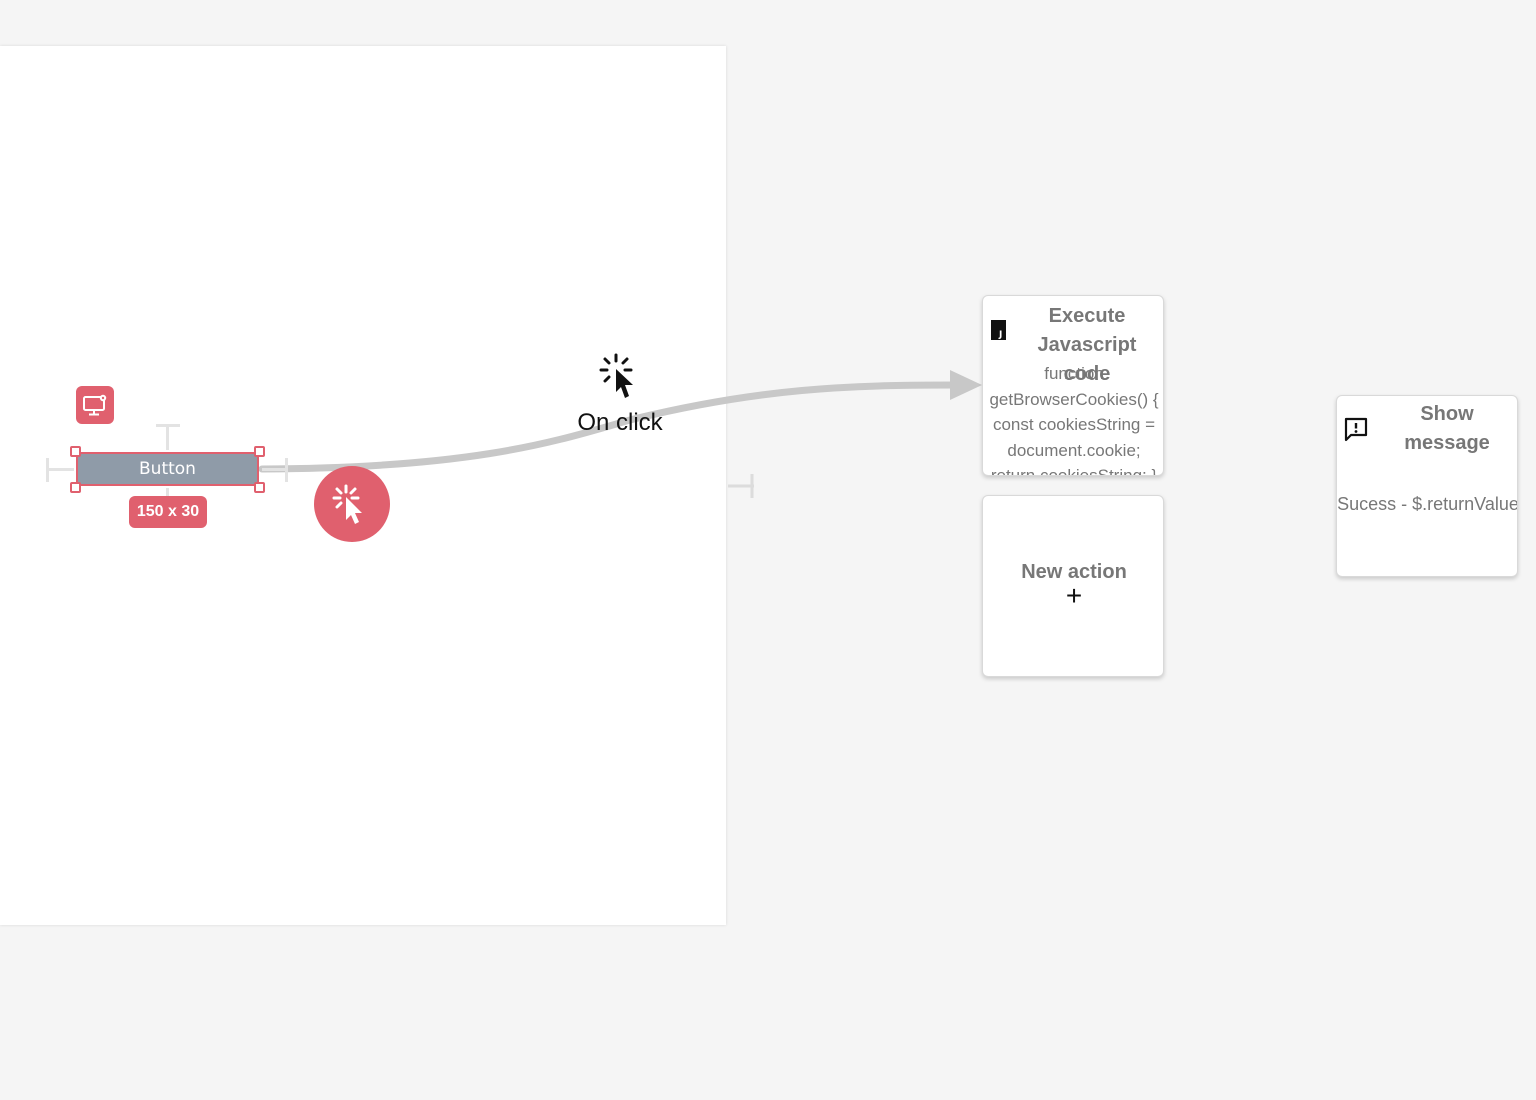 Image resolution: width=1536 pixels, height=1100 pixels. I want to click on guide-left, so click(61, 469).